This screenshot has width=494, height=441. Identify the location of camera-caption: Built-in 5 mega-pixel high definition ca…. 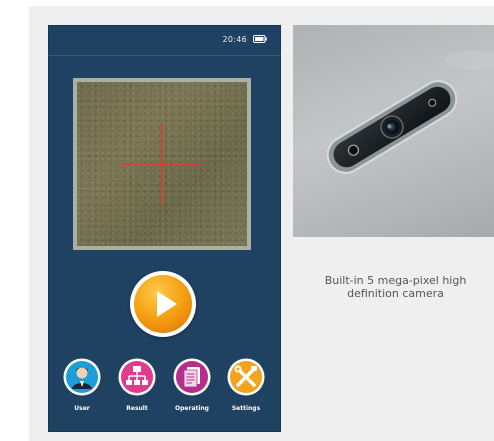
(395, 287).